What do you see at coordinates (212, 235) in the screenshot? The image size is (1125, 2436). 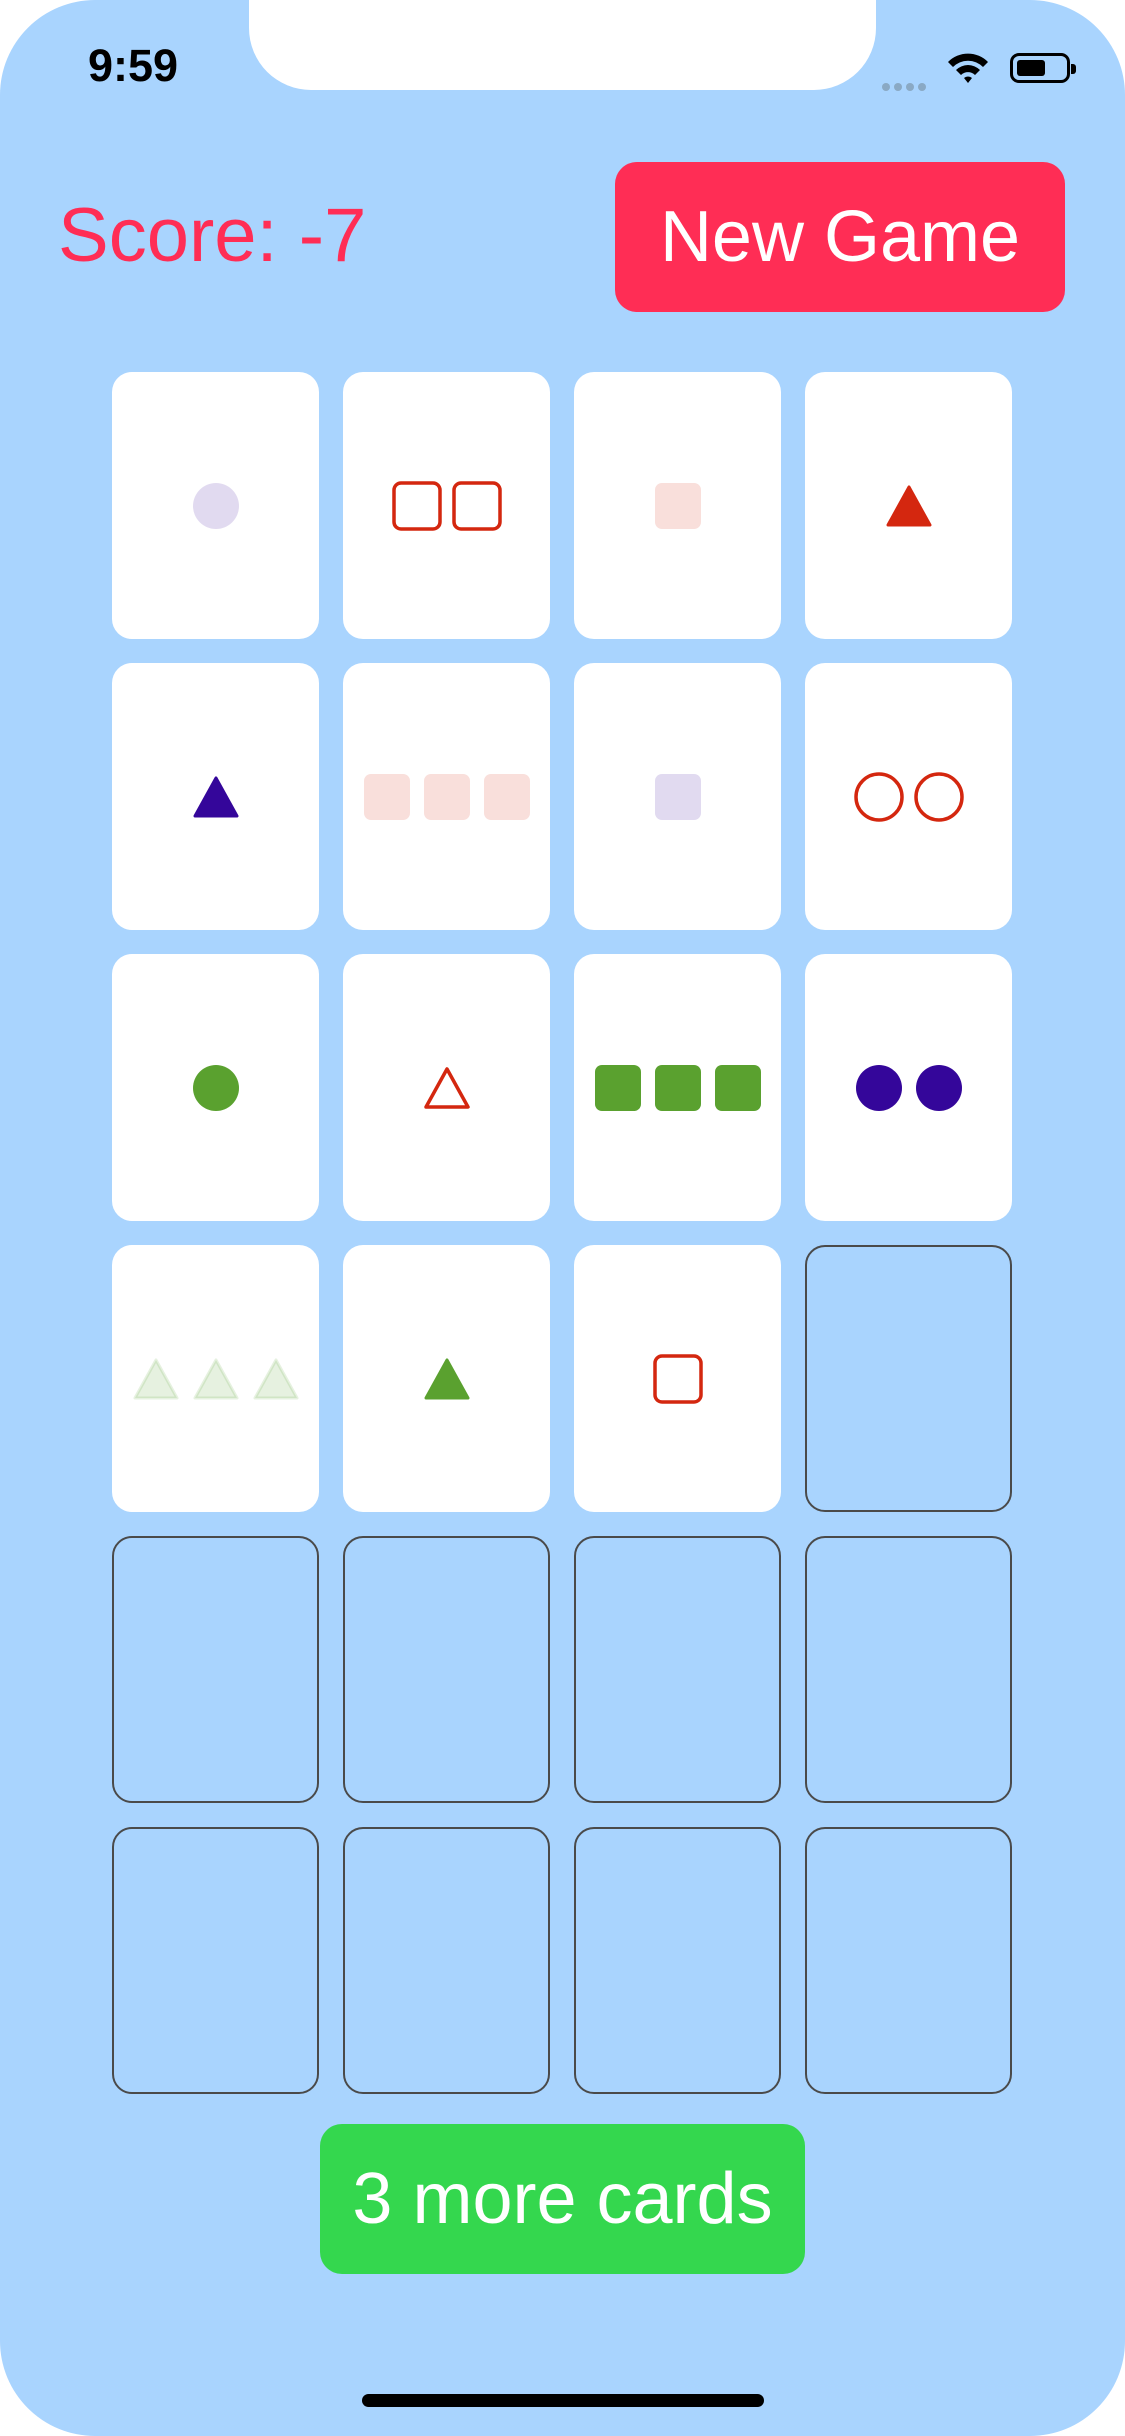 I see `score-label: Score: -7` at bounding box center [212, 235].